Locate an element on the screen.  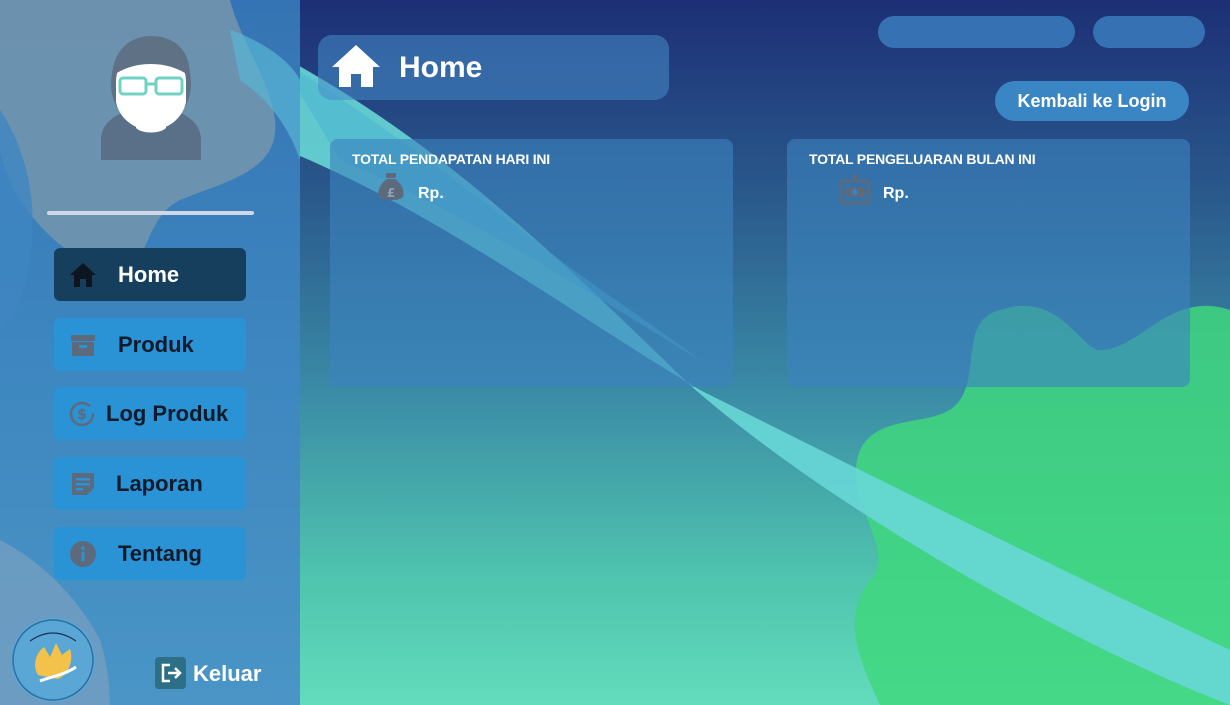
sidebar-item-produk: Produk is located at coordinates (150, 344).